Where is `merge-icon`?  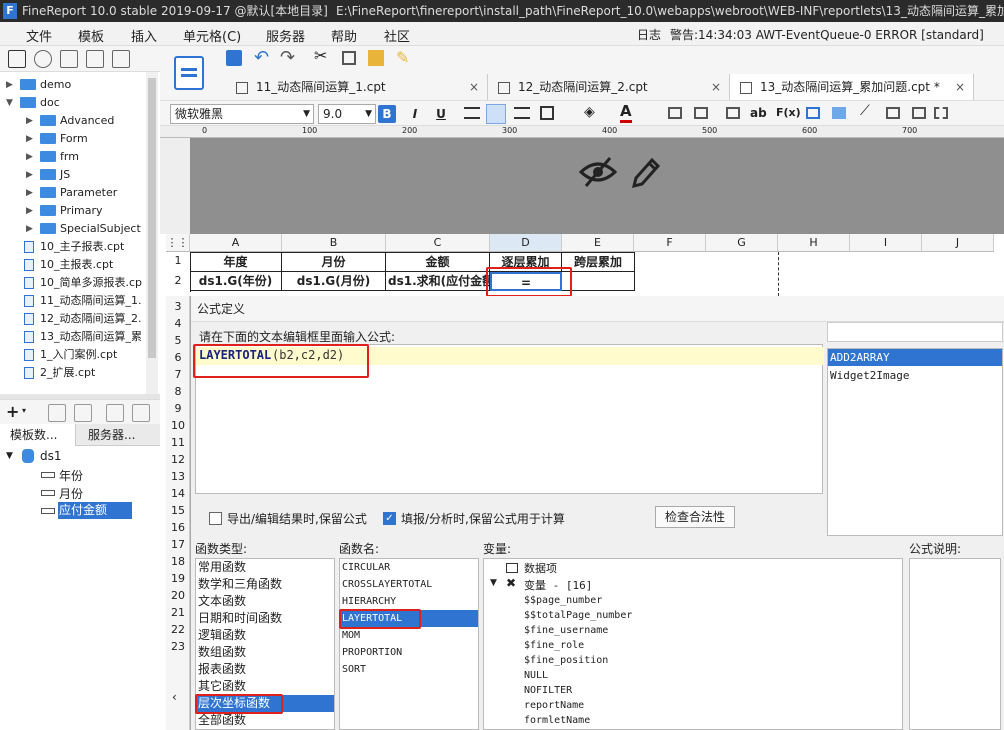
merge-icon is located at coordinates (675, 113).